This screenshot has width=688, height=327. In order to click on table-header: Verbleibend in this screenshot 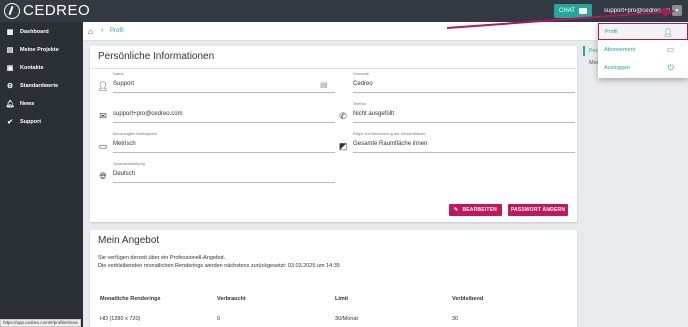, I will do `click(468, 299)`.